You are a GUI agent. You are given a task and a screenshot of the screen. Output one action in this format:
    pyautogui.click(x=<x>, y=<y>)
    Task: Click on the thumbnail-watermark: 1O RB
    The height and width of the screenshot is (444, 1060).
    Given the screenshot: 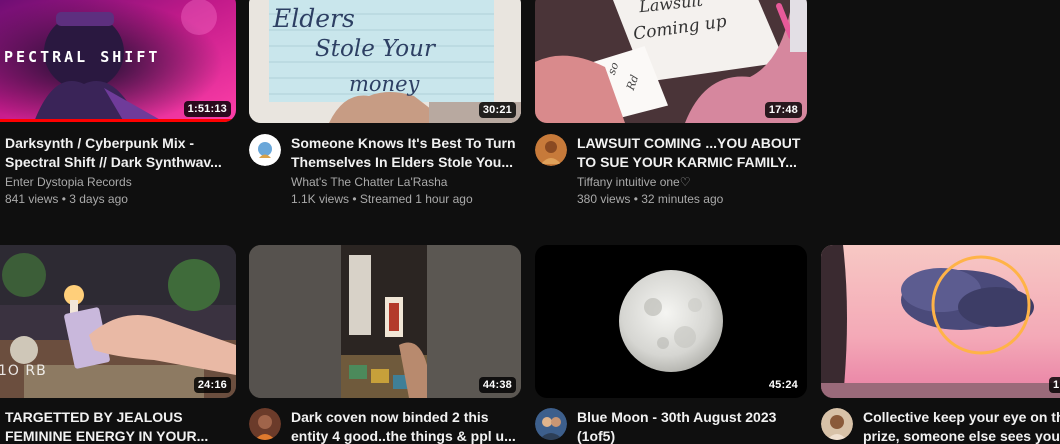 What is the action you would take?
    pyautogui.click(x=23, y=371)
    